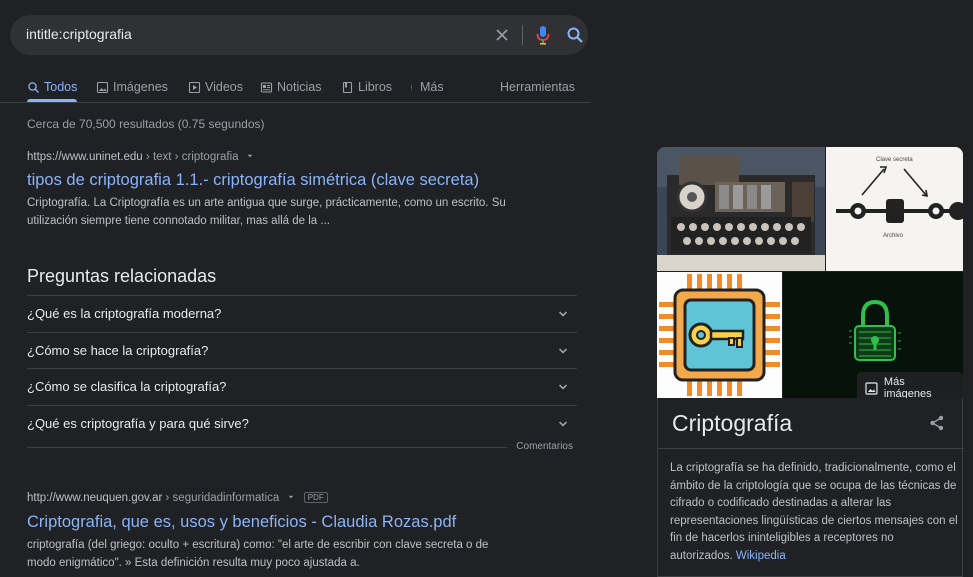 This screenshot has width=973, height=577. Describe the element at coordinates (138, 423) in the screenshot. I see `question-text: ¿Qué es criptografía y para qué sirve?` at that location.